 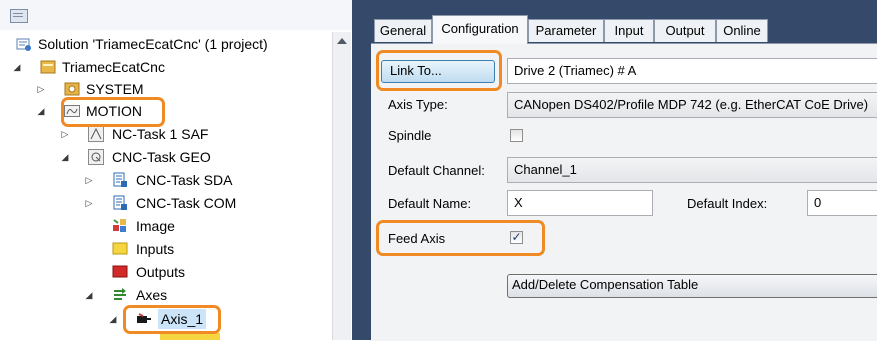 I want to click on tree-item-label: Image, so click(x=155, y=226).